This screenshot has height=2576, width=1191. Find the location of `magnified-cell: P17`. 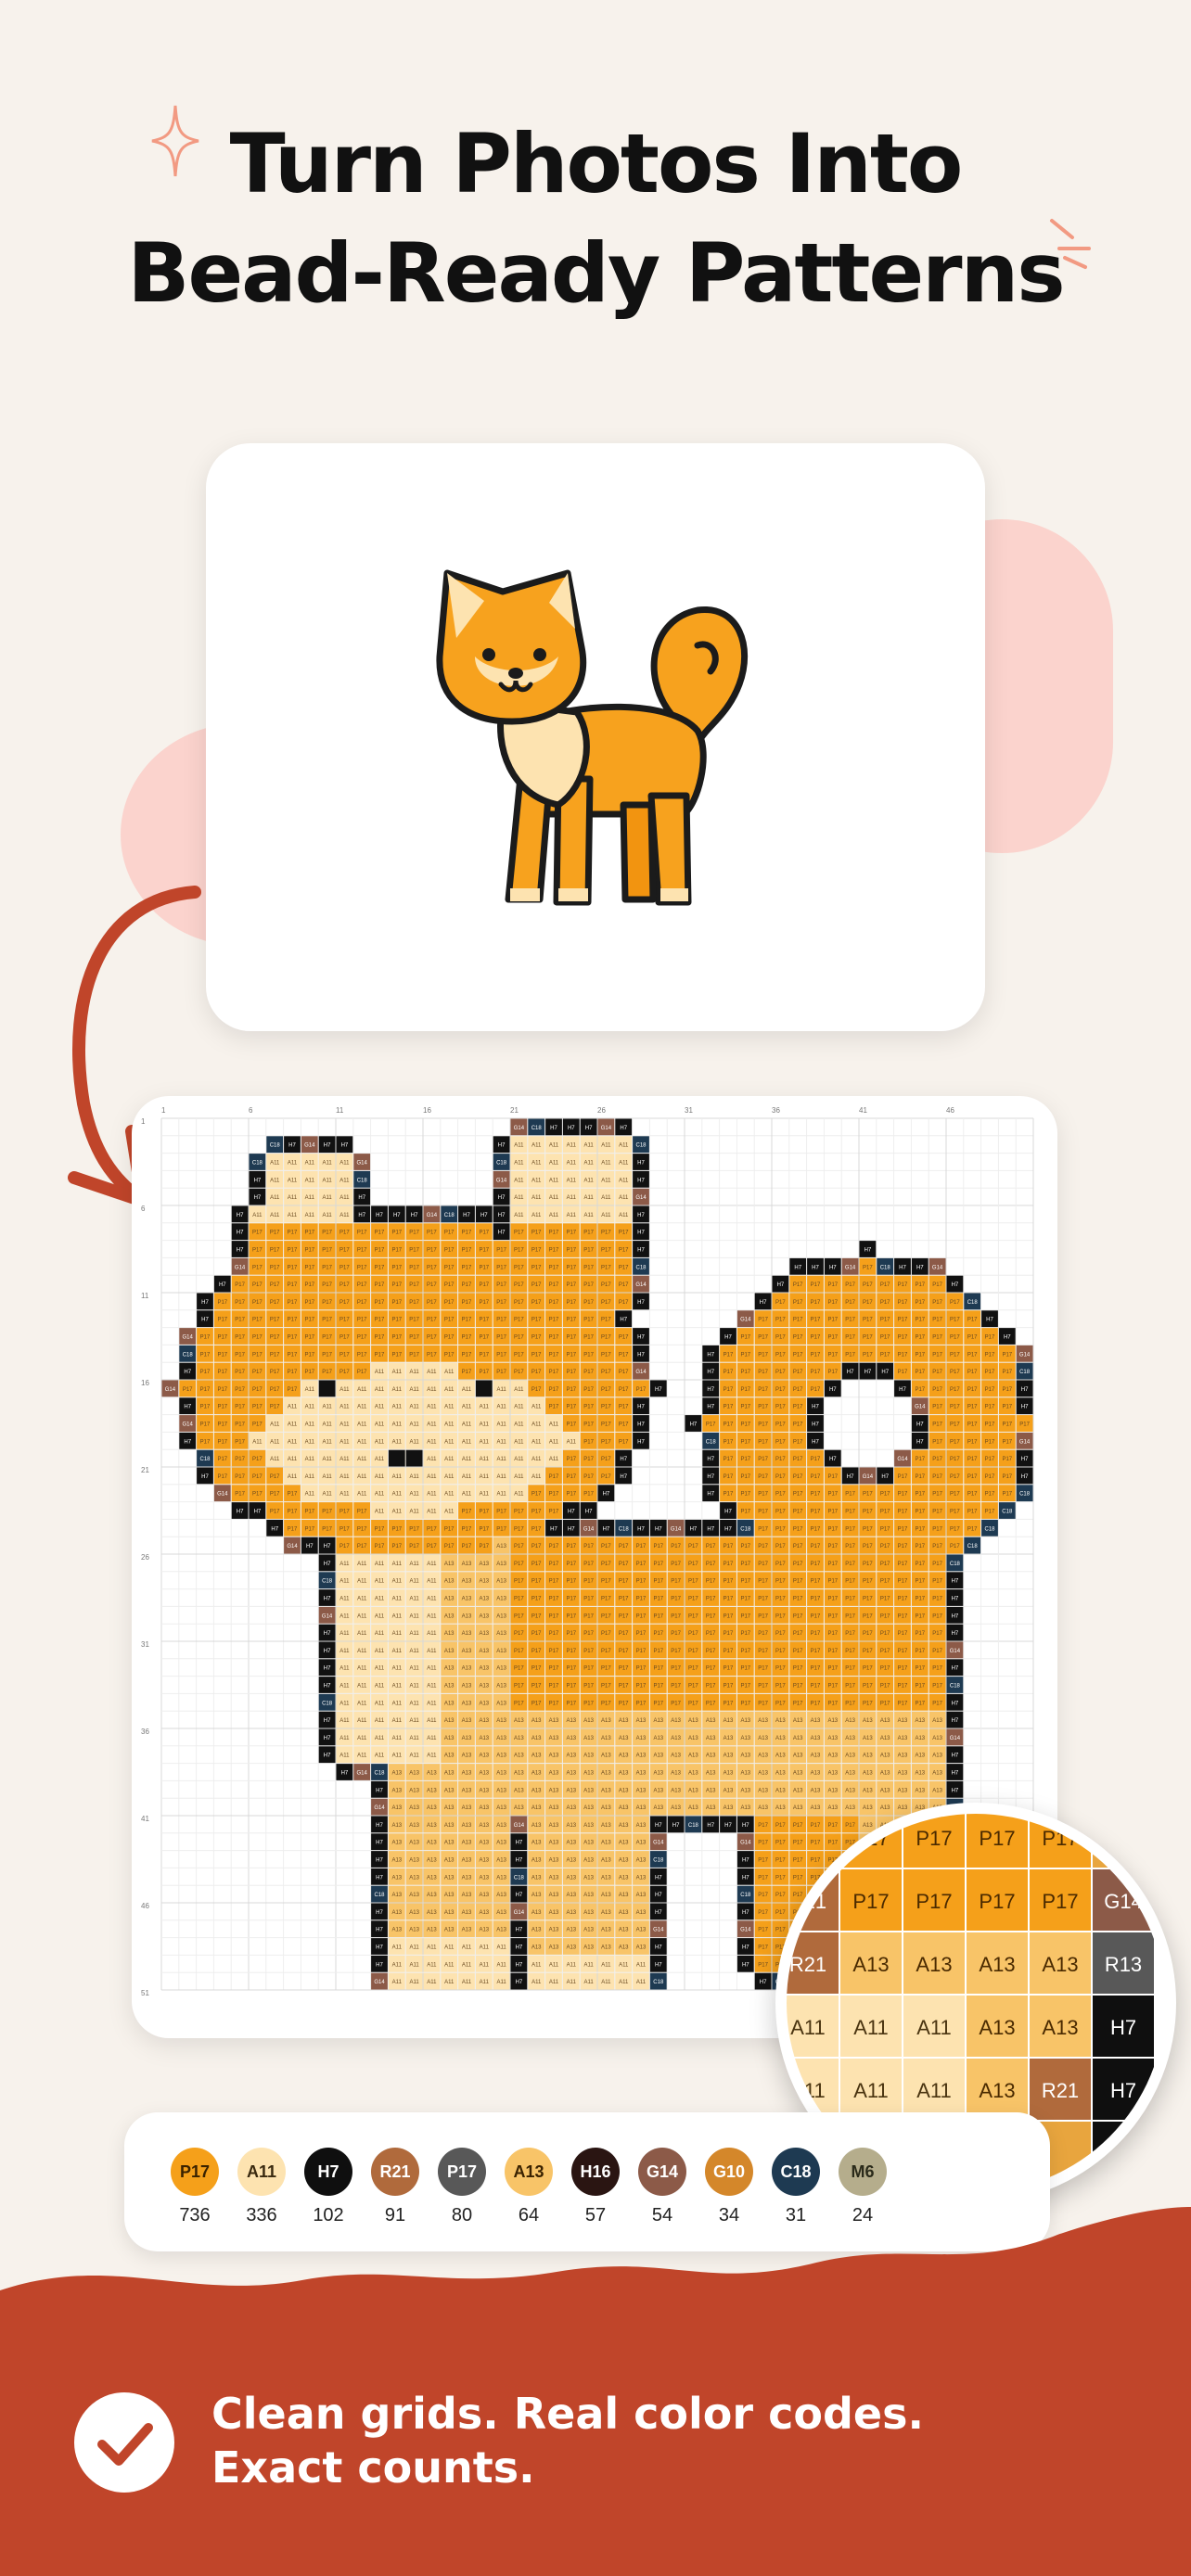

magnified-cell: P17 is located at coordinates (934, 1841).